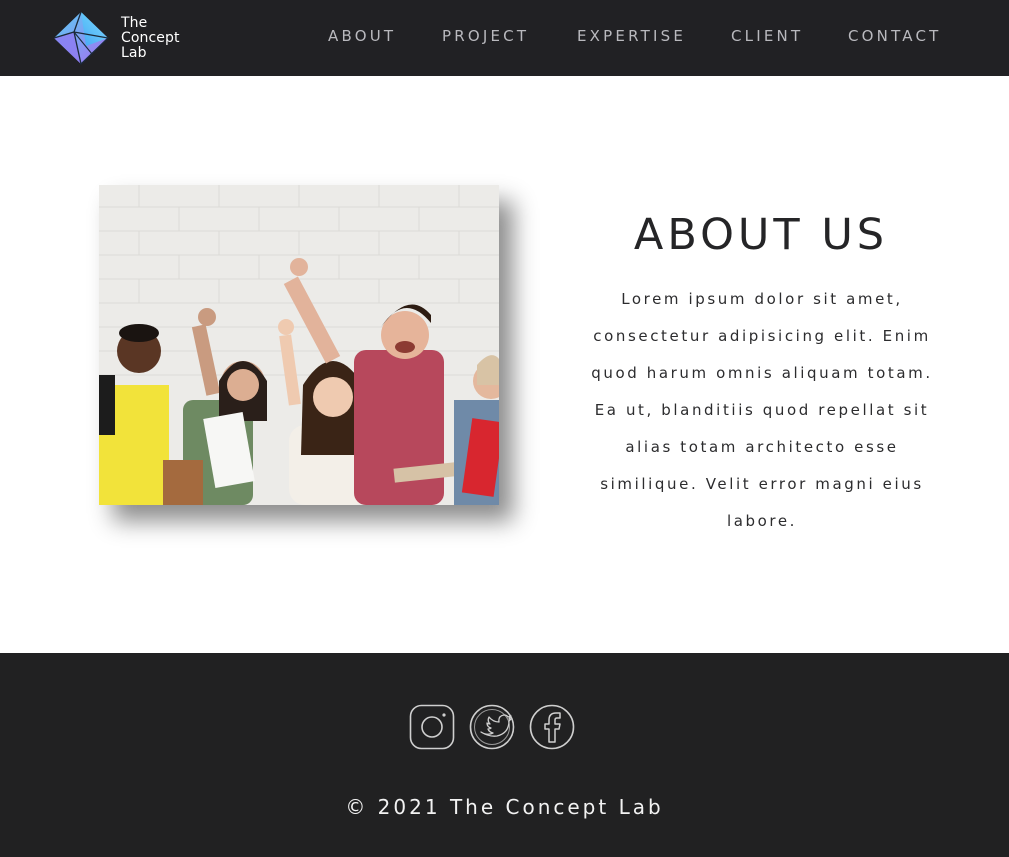 This screenshot has height=857, width=1009. Describe the element at coordinates (485, 36) in the screenshot. I see `nav-project: PROJECT` at that location.